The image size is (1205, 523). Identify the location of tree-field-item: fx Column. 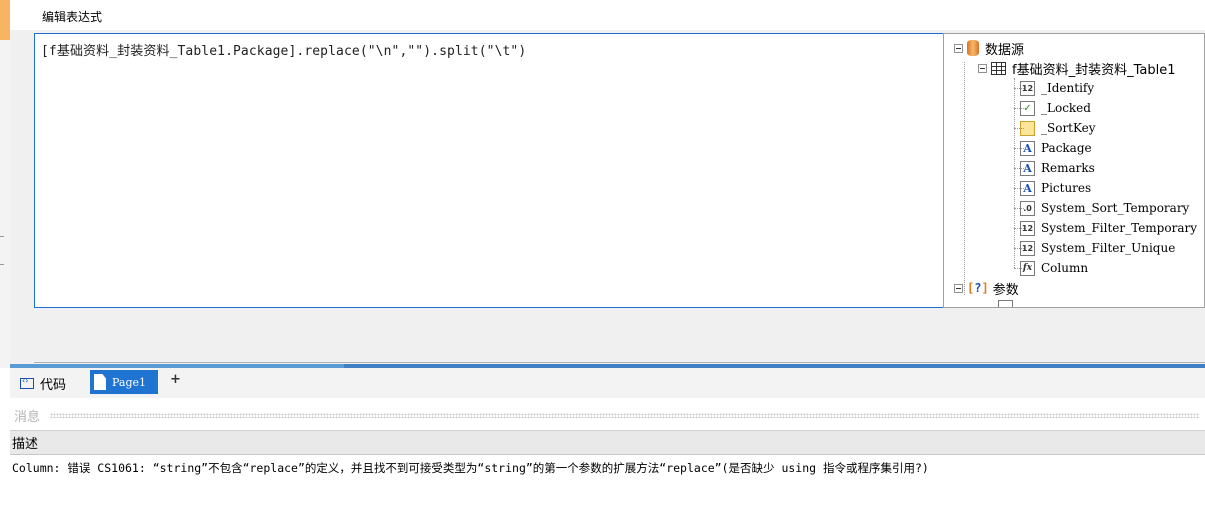
(1051, 268).